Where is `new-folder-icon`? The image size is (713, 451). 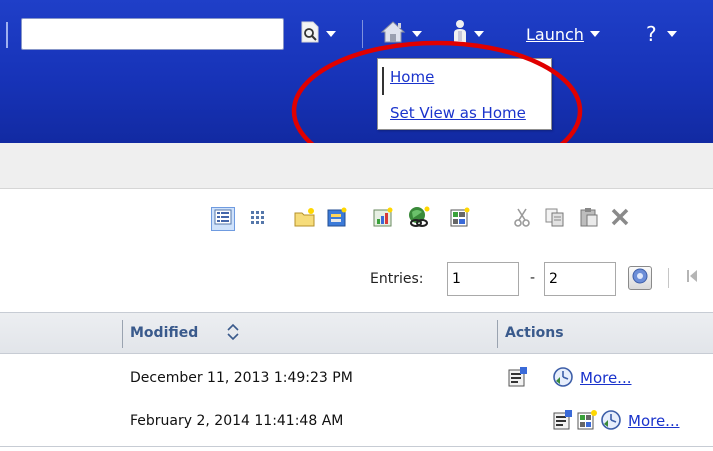 new-folder-icon is located at coordinates (305, 219).